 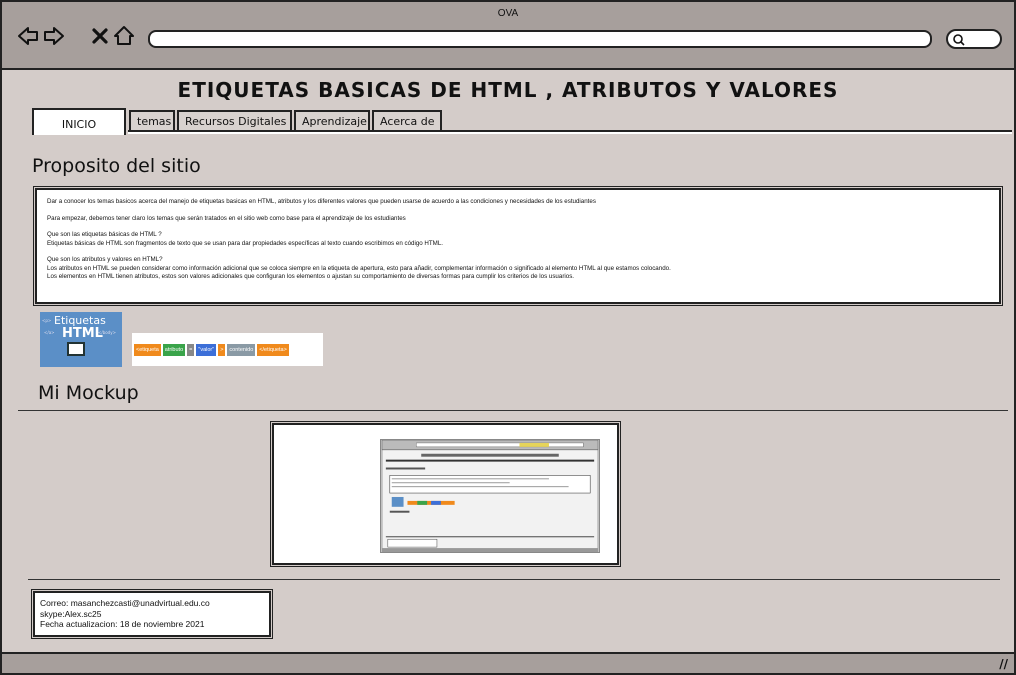 What do you see at coordinates (508, 662) in the screenshot?
I see `status-bar: //` at bounding box center [508, 662].